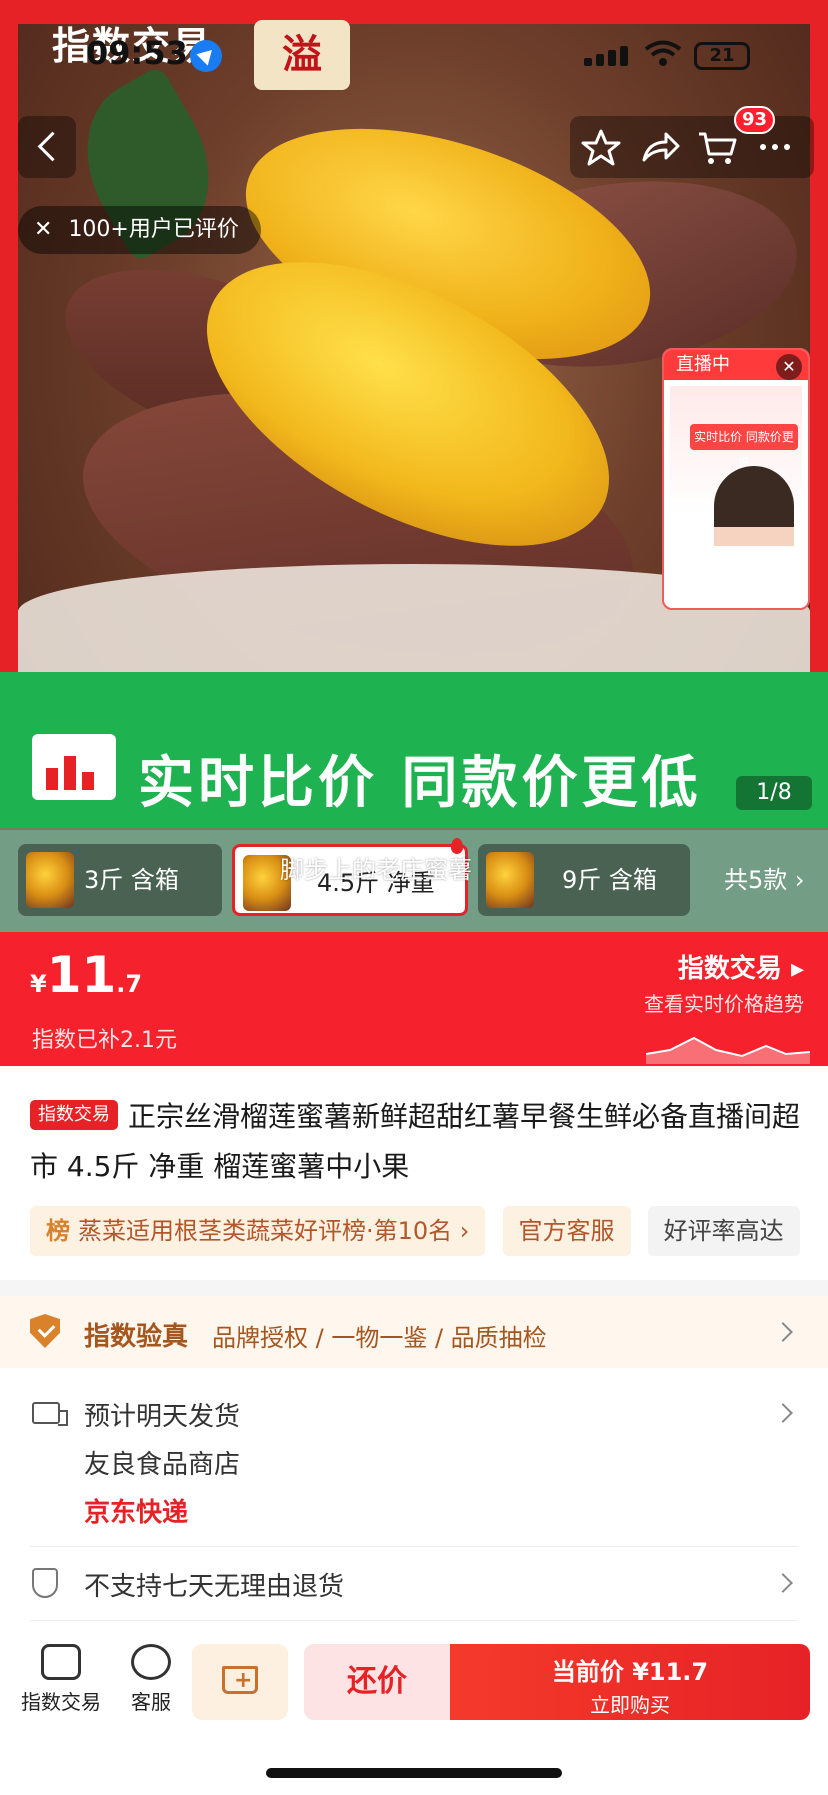 This screenshot has height=1795, width=828. What do you see at coordinates (379, 1338) in the screenshot?
I see `verify-items: 品牌授权 / 一物一鉴 / 品质抽检` at bounding box center [379, 1338].